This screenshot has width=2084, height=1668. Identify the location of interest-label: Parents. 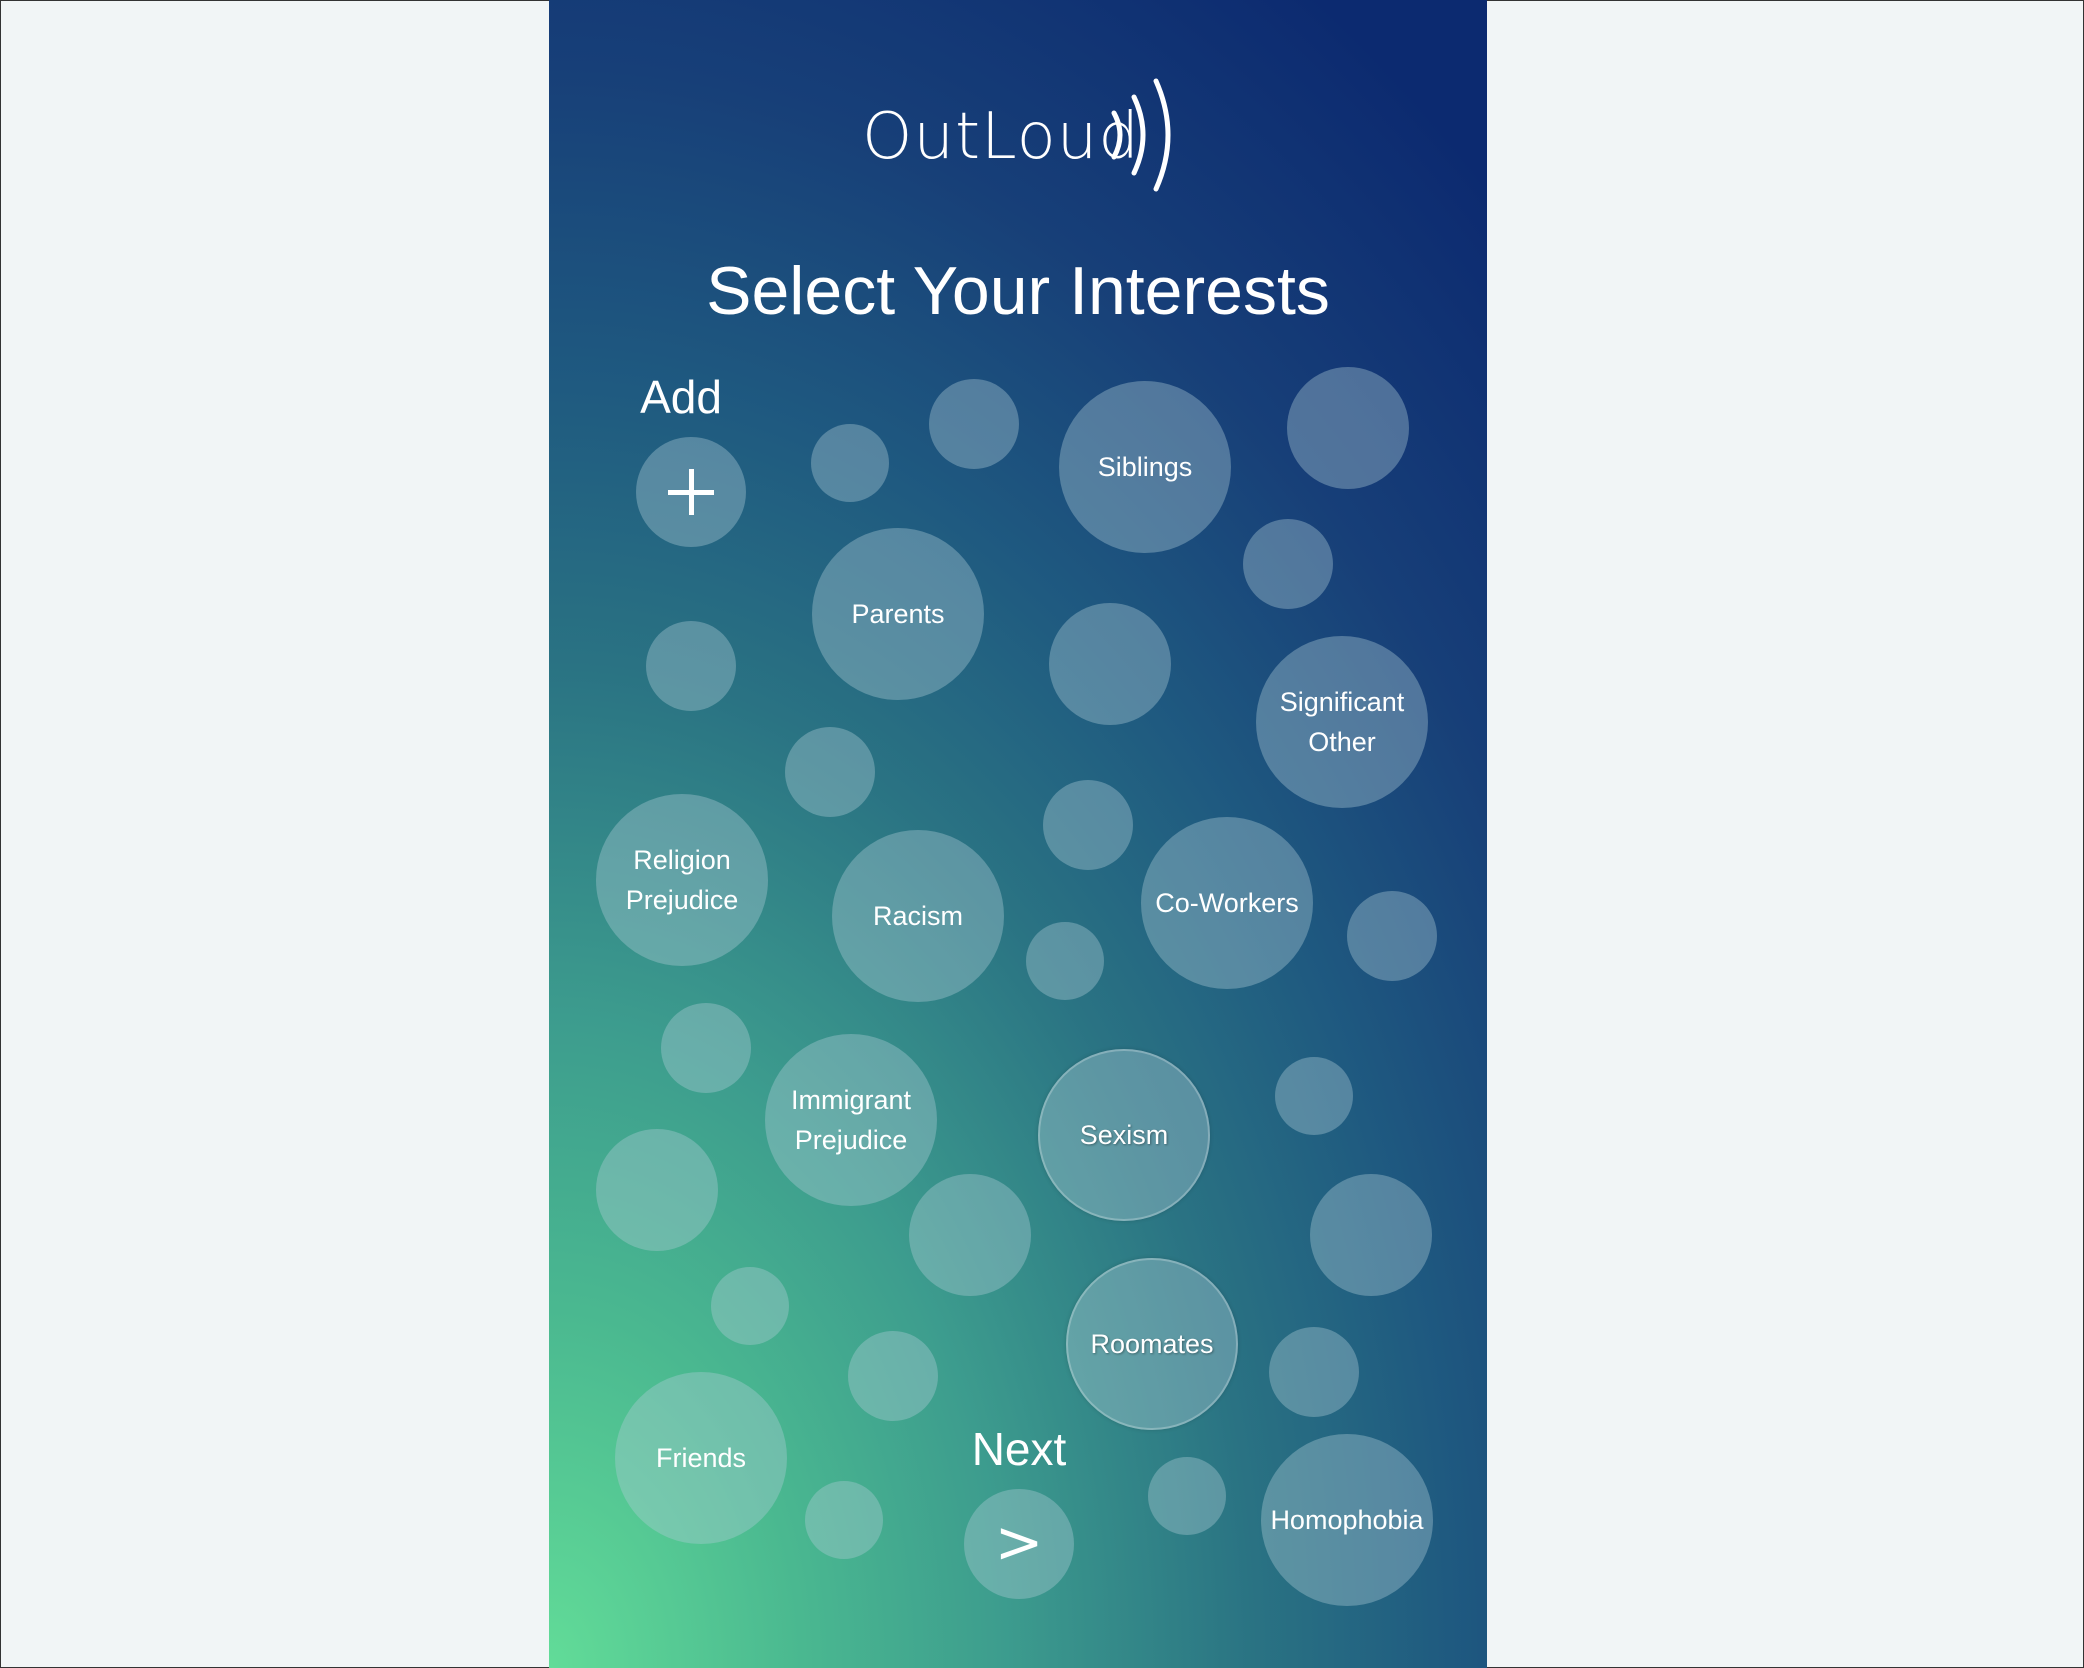
(898, 614).